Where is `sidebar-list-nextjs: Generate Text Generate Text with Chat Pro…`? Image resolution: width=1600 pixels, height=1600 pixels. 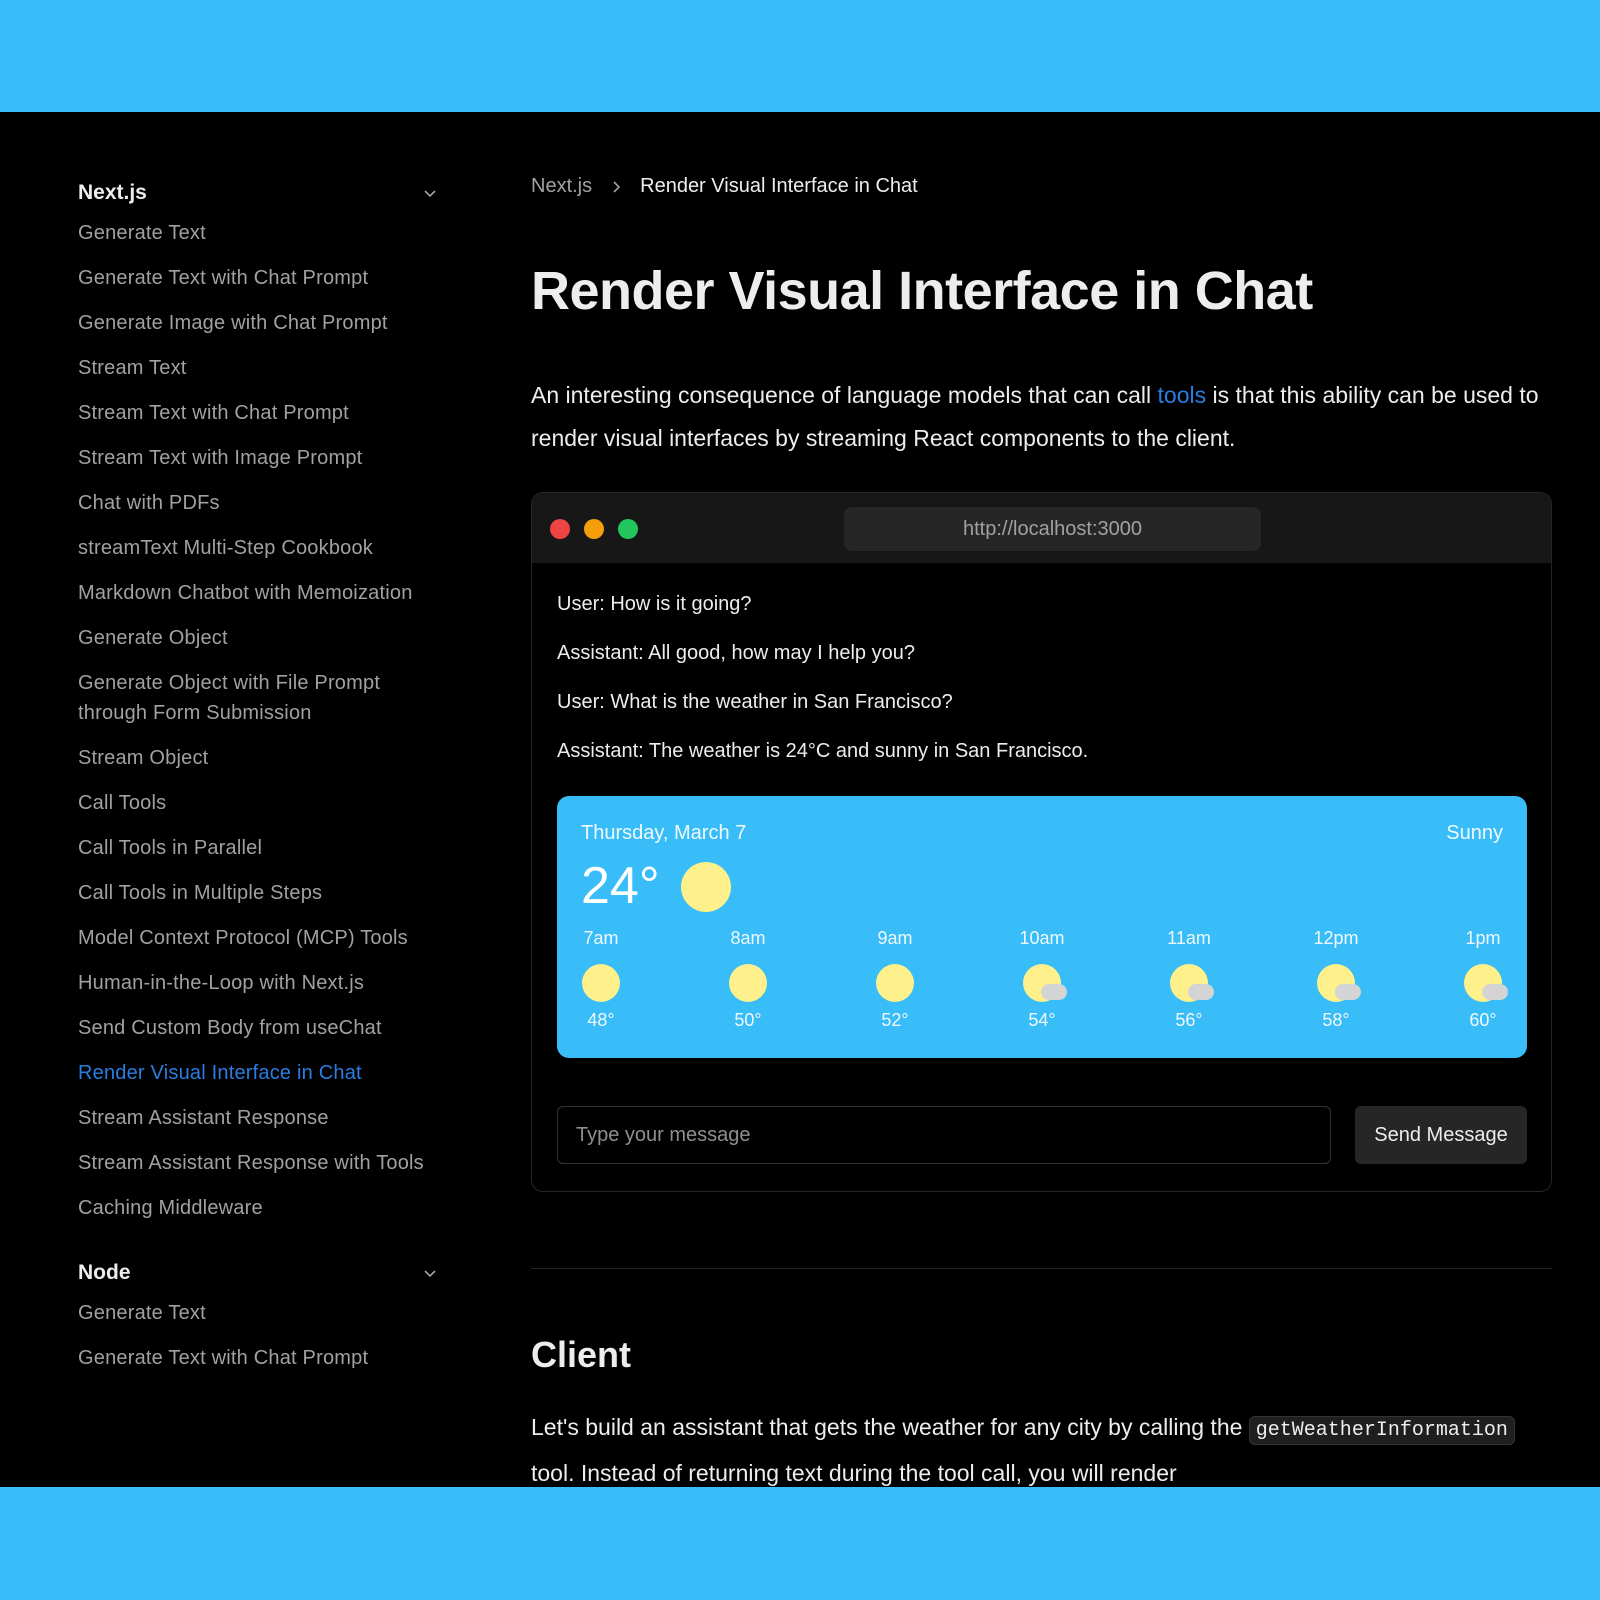 sidebar-list-nextjs: Generate Text Generate Text with Chat Pro… is located at coordinates (265, 721).